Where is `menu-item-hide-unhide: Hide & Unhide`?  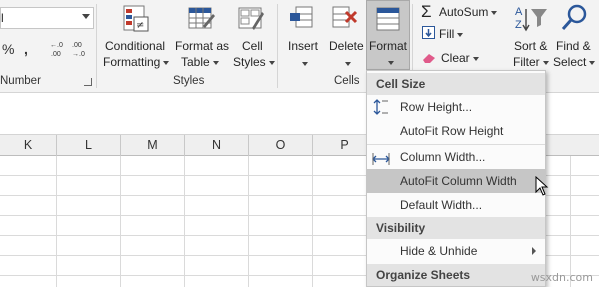
menu-item-hide-unhide: Hide & Unhide is located at coordinates (456, 251).